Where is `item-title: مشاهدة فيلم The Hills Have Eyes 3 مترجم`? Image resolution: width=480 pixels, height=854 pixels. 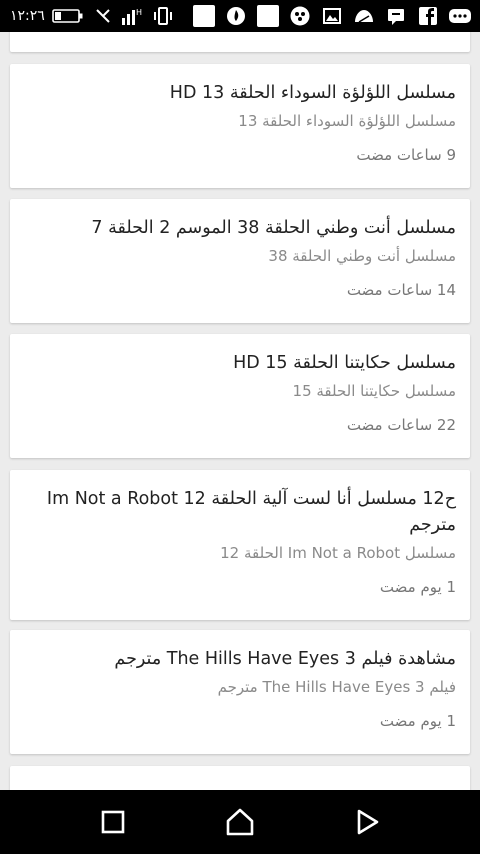 item-title: مشاهدة فيلم The Hills Have Eyes 3 مترجم is located at coordinates (285, 659).